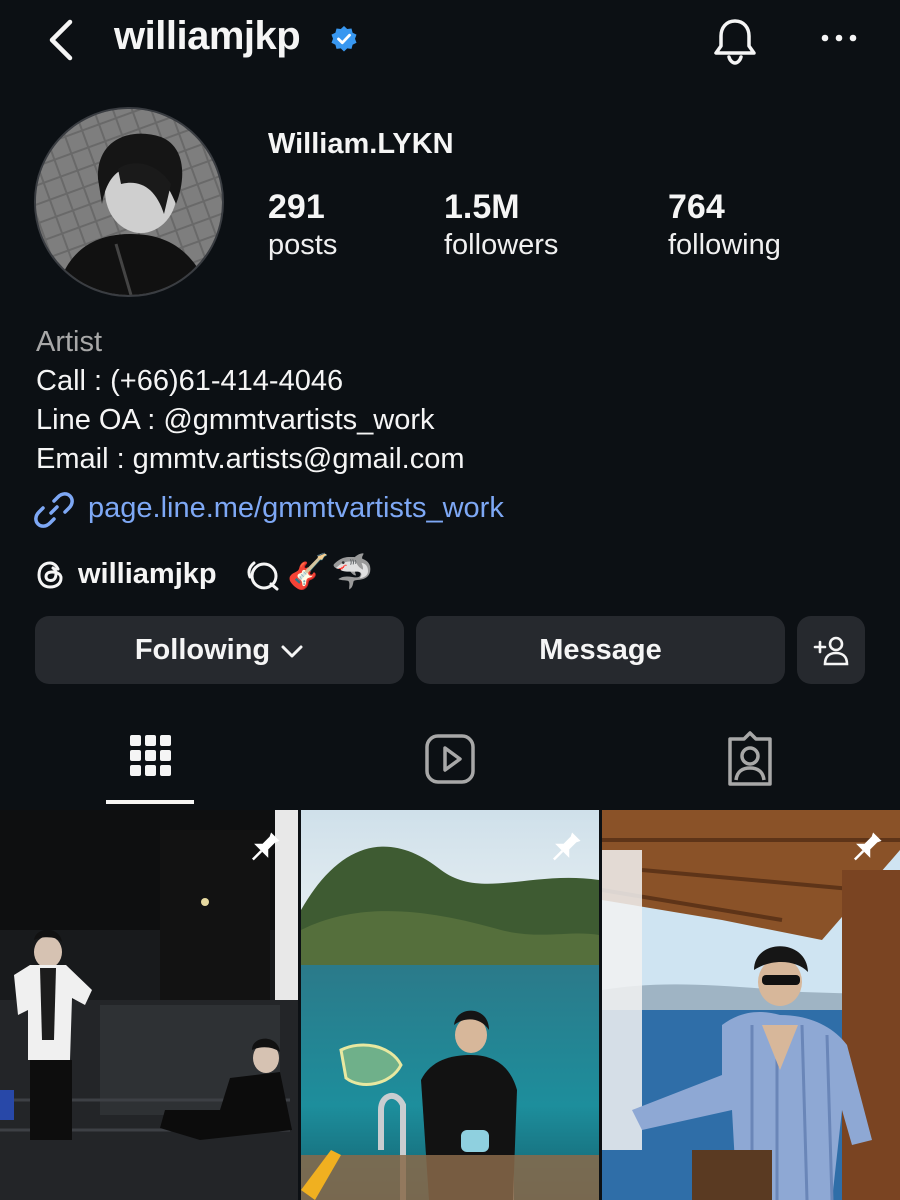  I want to click on followers-count: 1.5M, so click(482, 207).